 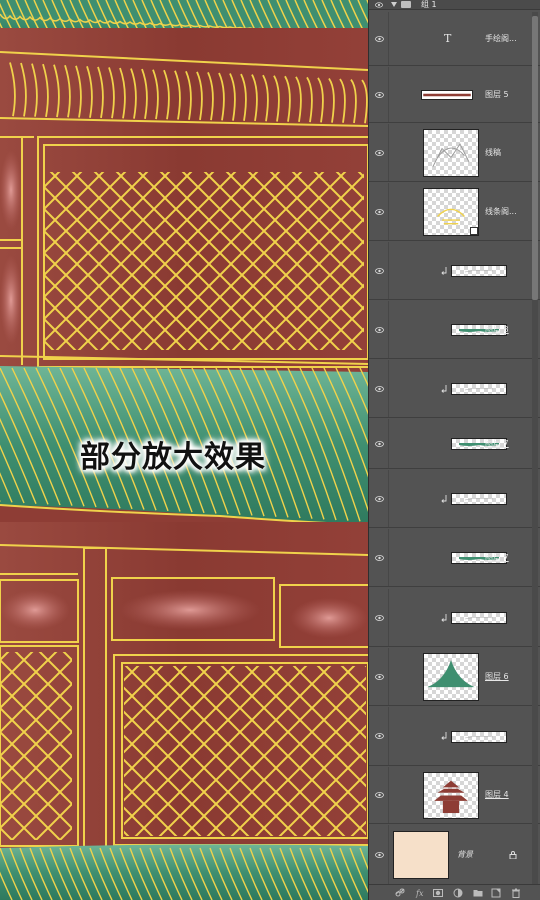 I want to click on layer-row: 图层 4, so click(x=454, y=795).